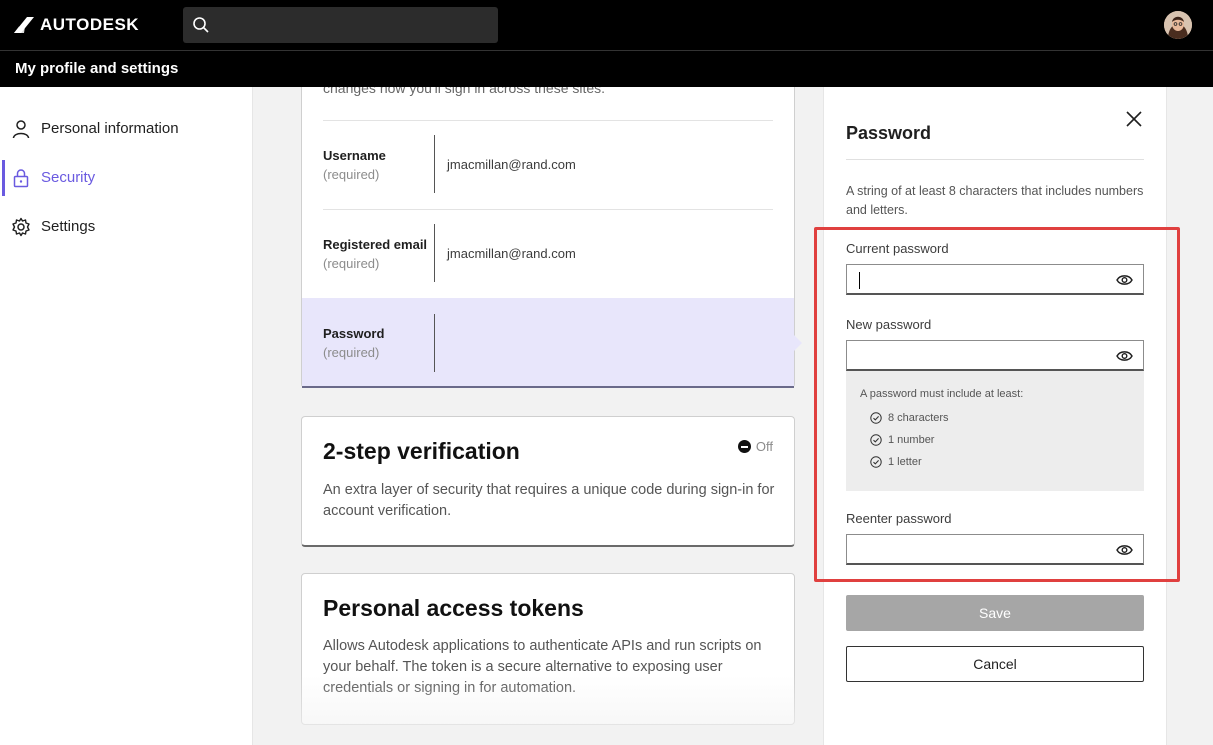 This screenshot has height=745, width=1213. Describe the element at coordinates (905, 462) in the screenshot. I see `requirement-text: 1 letter` at that location.